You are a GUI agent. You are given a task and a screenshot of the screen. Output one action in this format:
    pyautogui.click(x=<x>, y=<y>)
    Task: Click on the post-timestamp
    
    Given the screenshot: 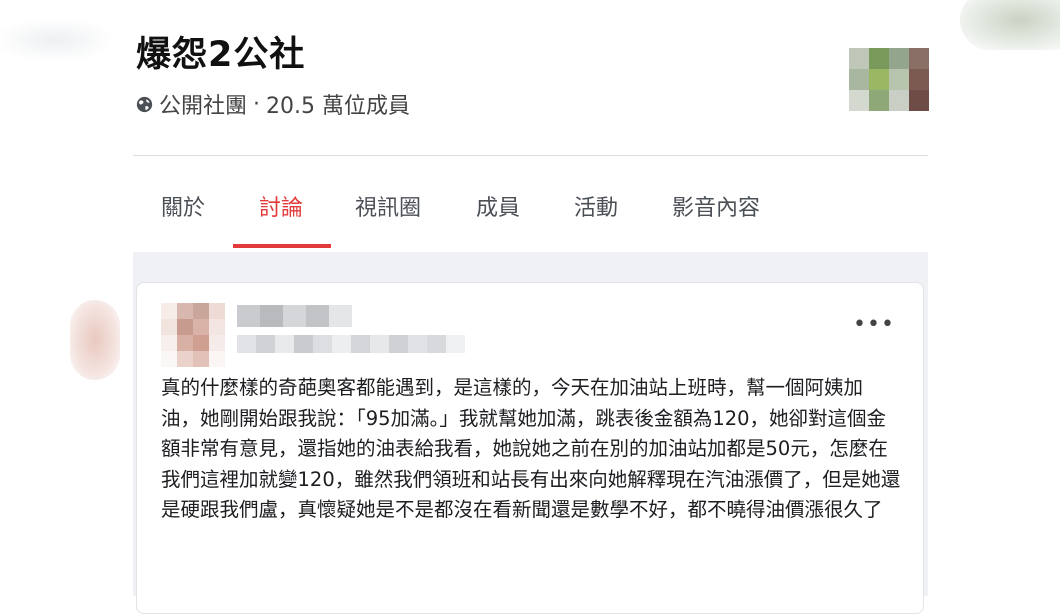 What is the action you would take?
    pyautogui.click(x=351, y=344)
    